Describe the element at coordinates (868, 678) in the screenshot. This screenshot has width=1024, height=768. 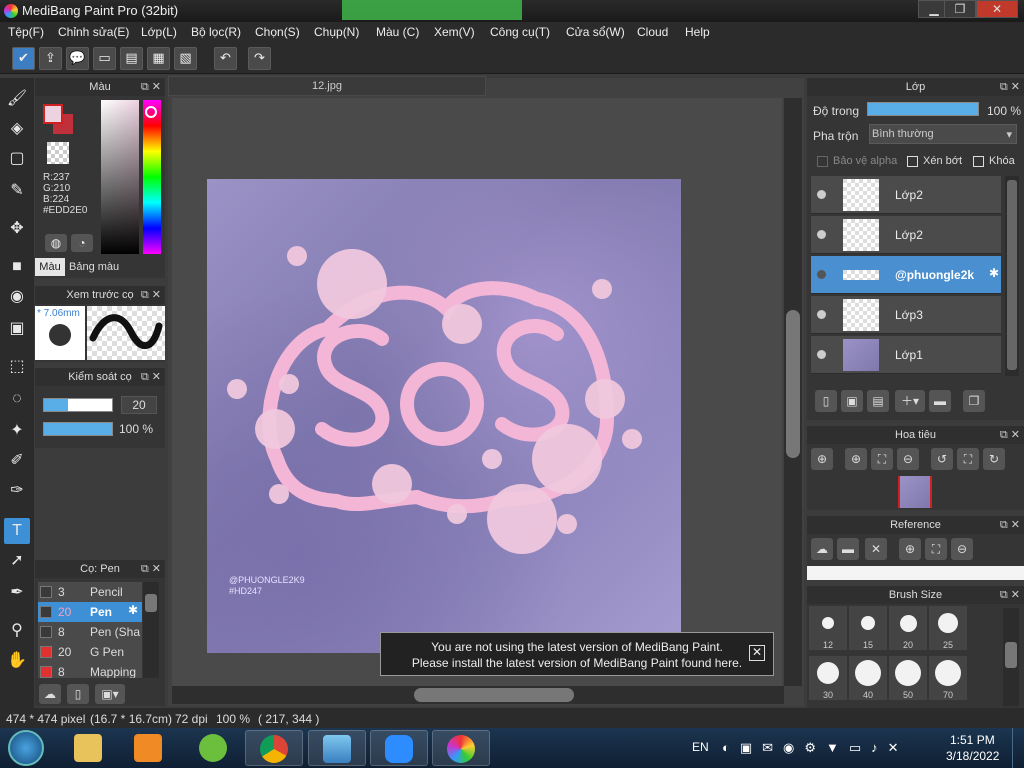
I see `brush-size-cell: 40` at that location.